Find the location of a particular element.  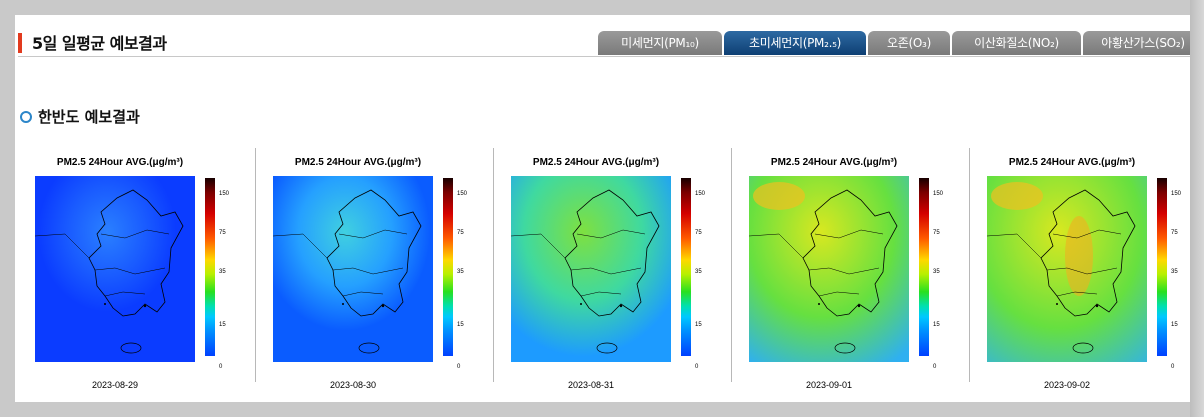

window-edge is located at coordinates (1197, 208).